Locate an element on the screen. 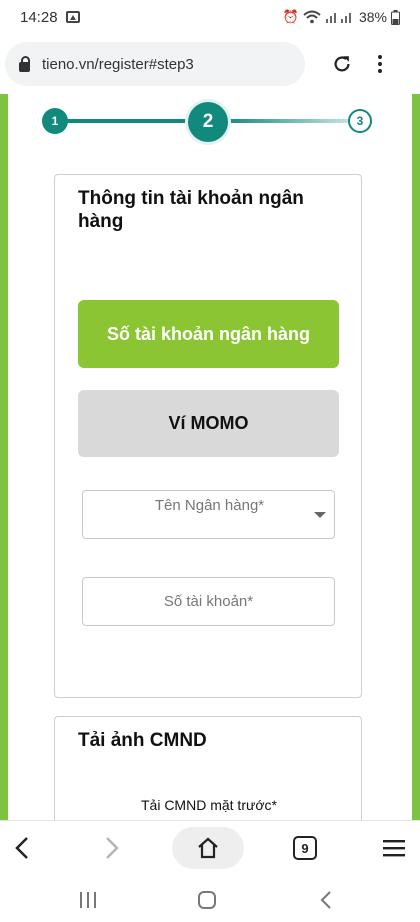 This screenshot has width=420, height=922. forward-icon is located at coordinates (111, 848).